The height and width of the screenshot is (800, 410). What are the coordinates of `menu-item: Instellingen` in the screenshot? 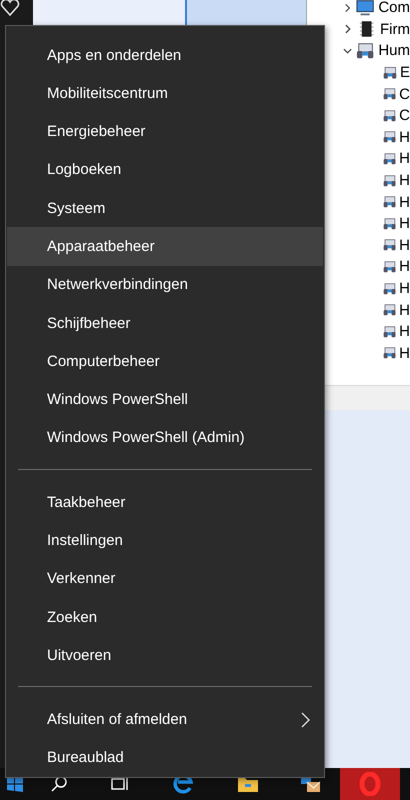 It's located at (165, 540).